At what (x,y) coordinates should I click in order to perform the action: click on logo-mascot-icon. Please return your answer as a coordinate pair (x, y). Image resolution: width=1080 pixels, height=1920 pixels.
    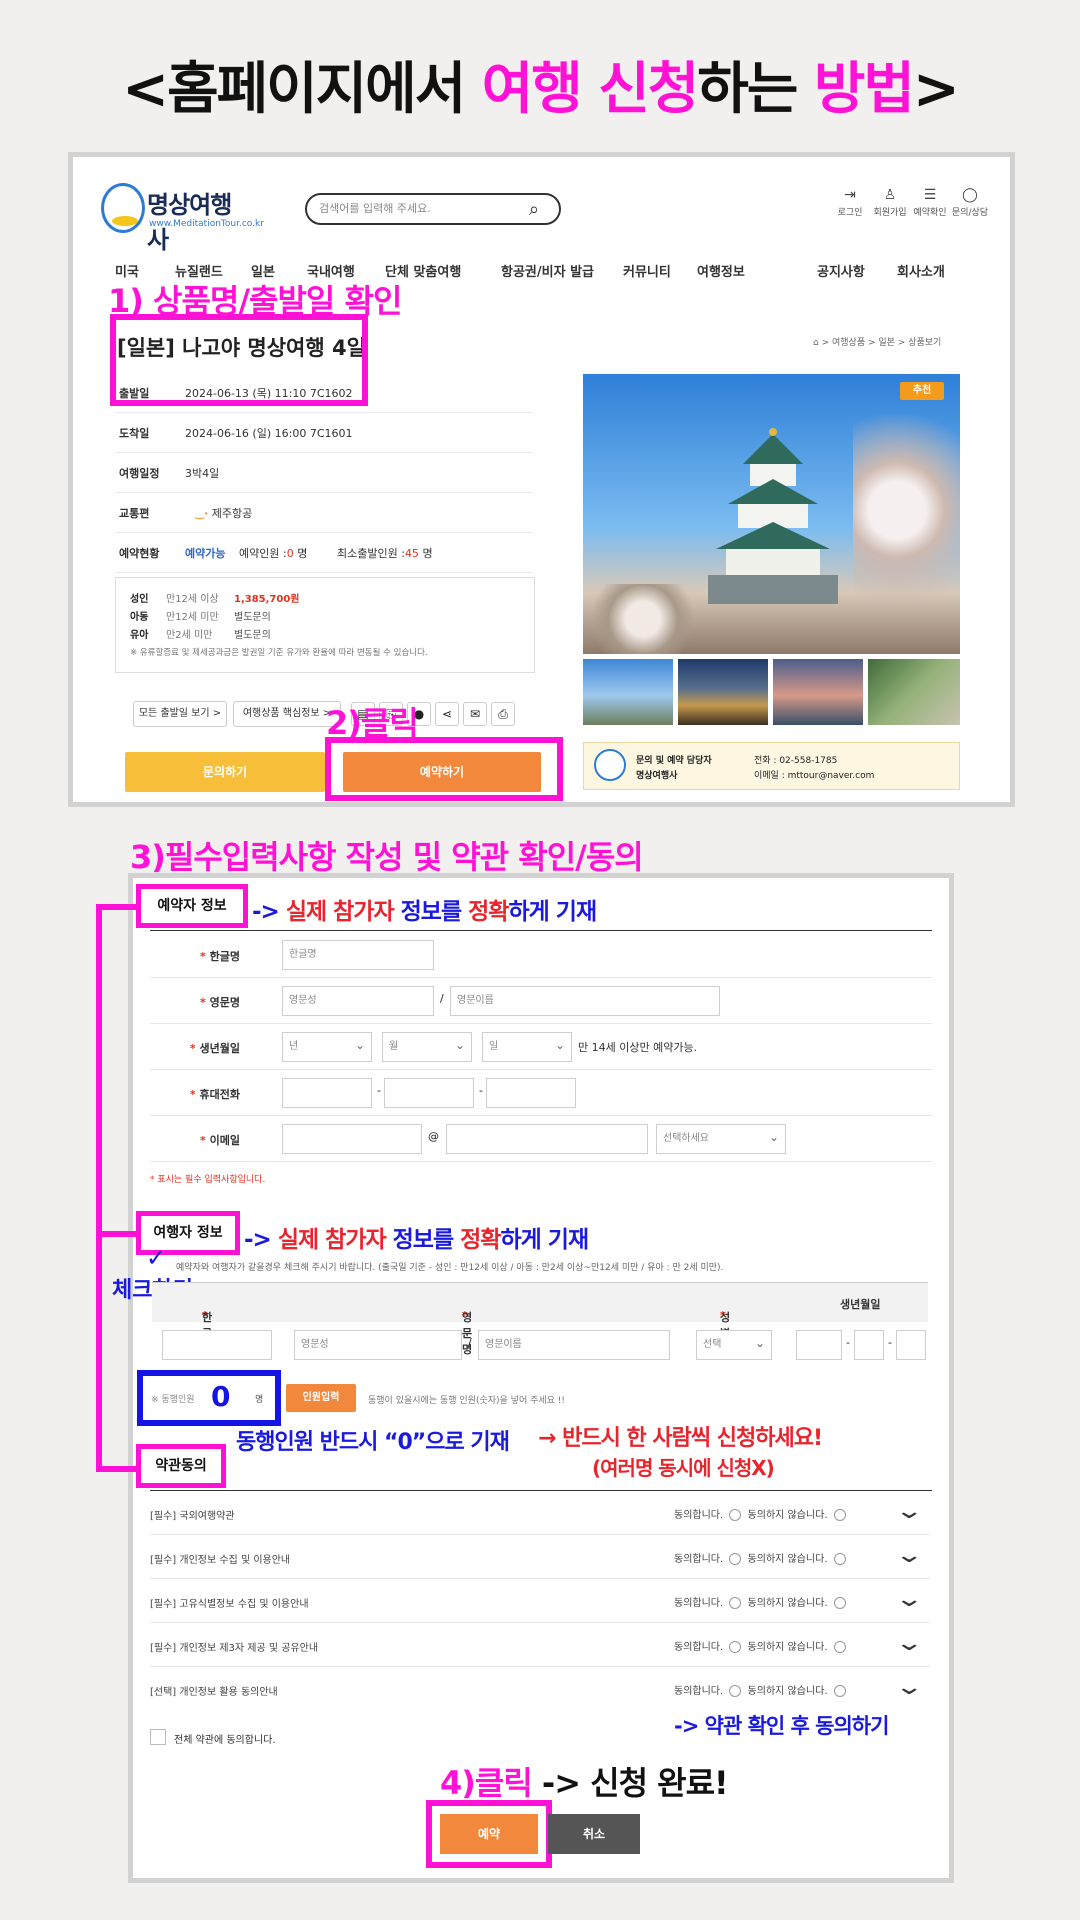
    Looking at the image, I should click on (123, 208).